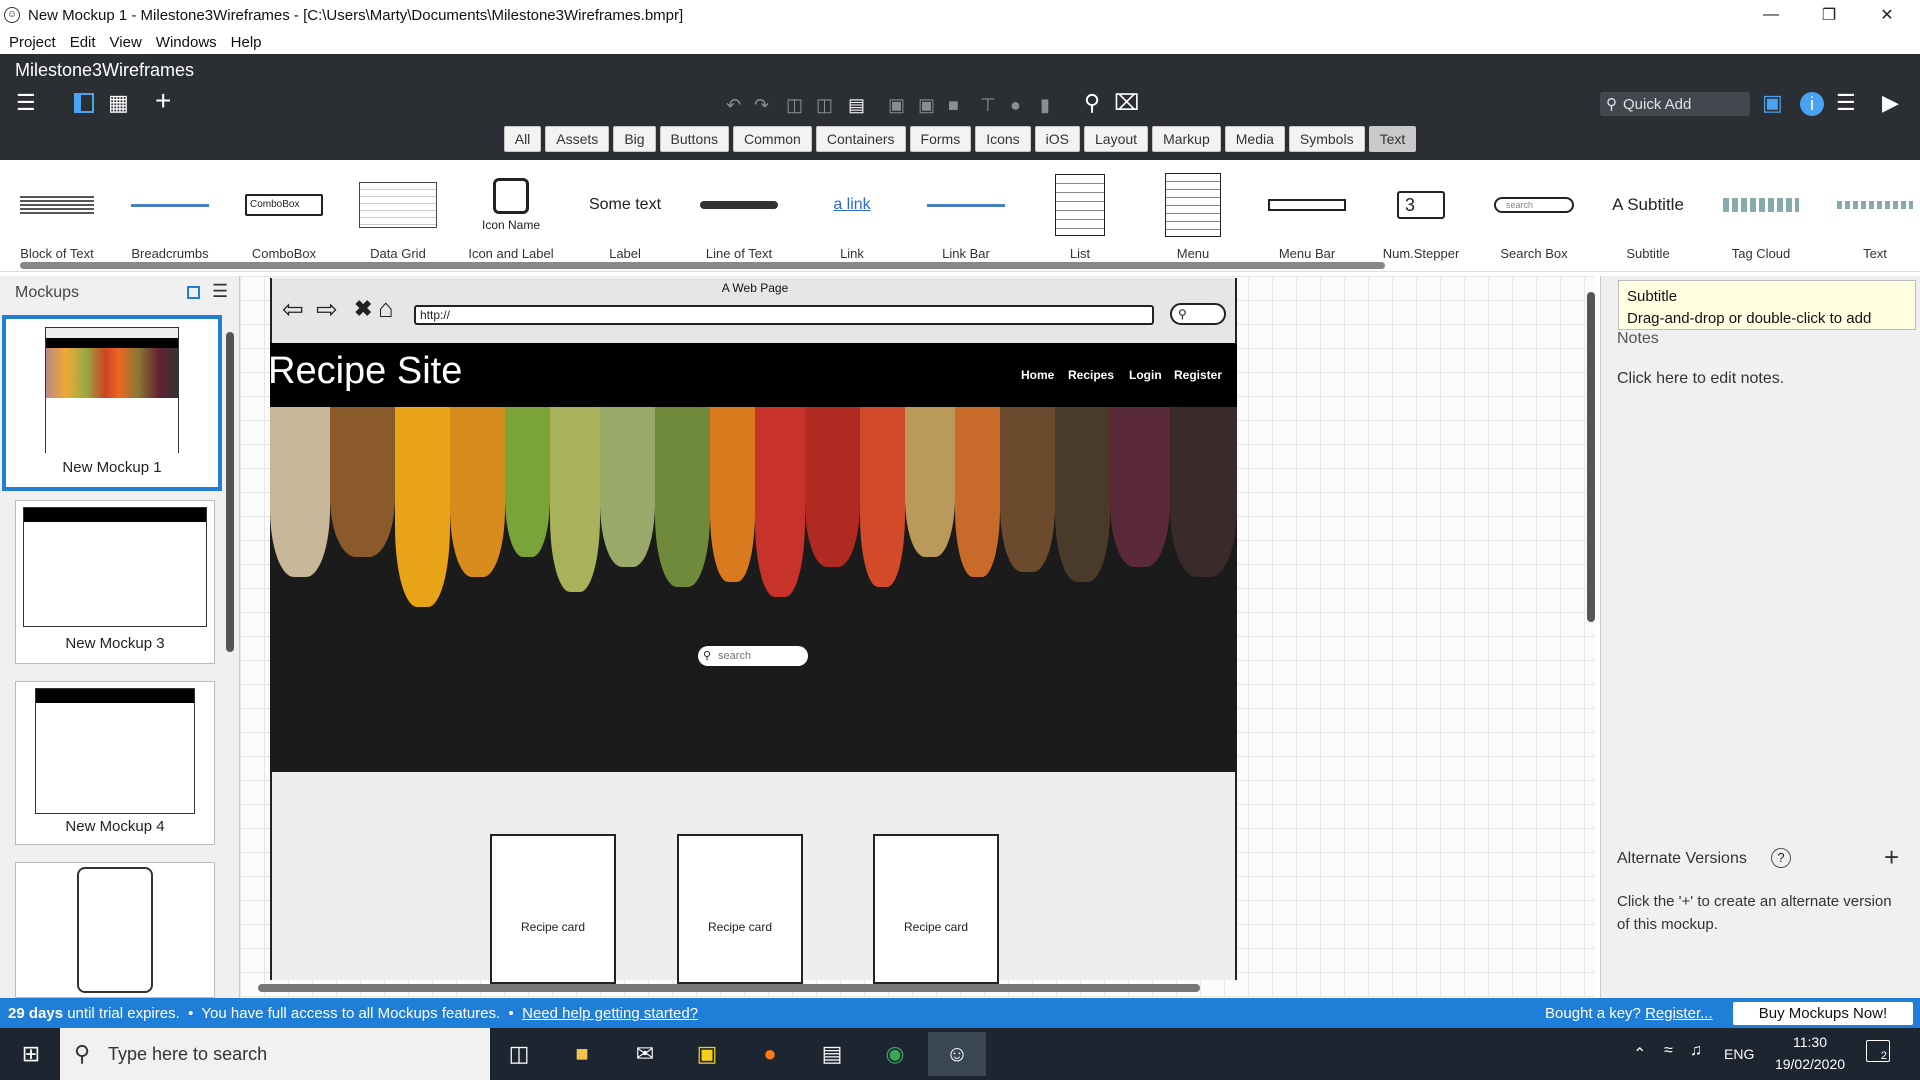 The width and height of the screenshot is (1920, 1080). I want to click on redo-icon: ↷, so click(761, 105).